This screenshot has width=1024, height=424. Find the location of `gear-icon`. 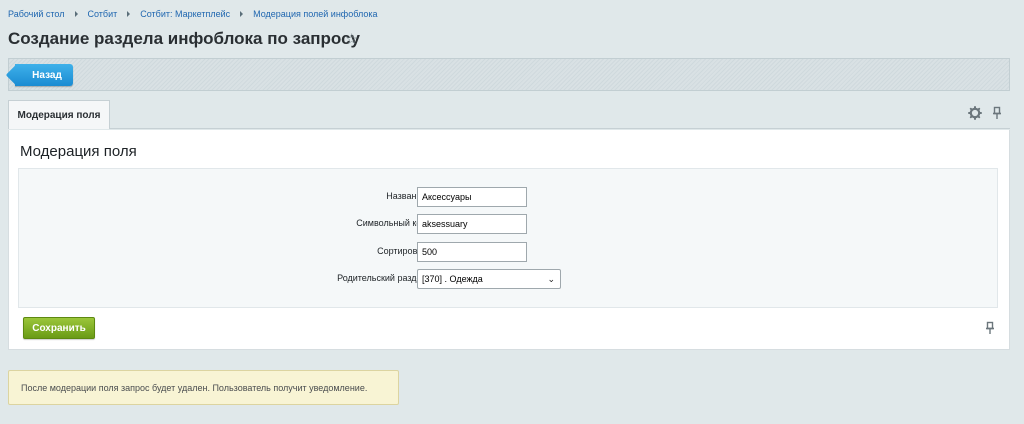

gear-icon is located at coordinates (975, 113).